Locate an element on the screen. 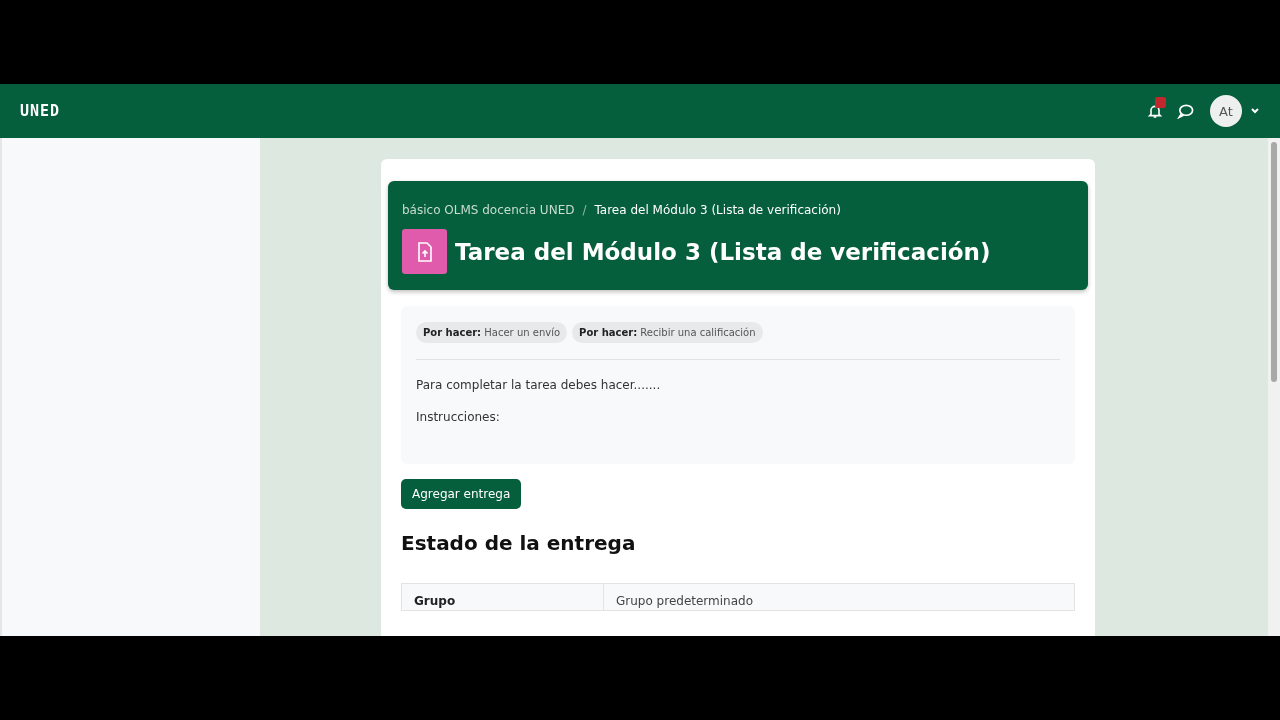  todo-badge: Por hacer: Hacer un envío is located at coordinates (492, 332).